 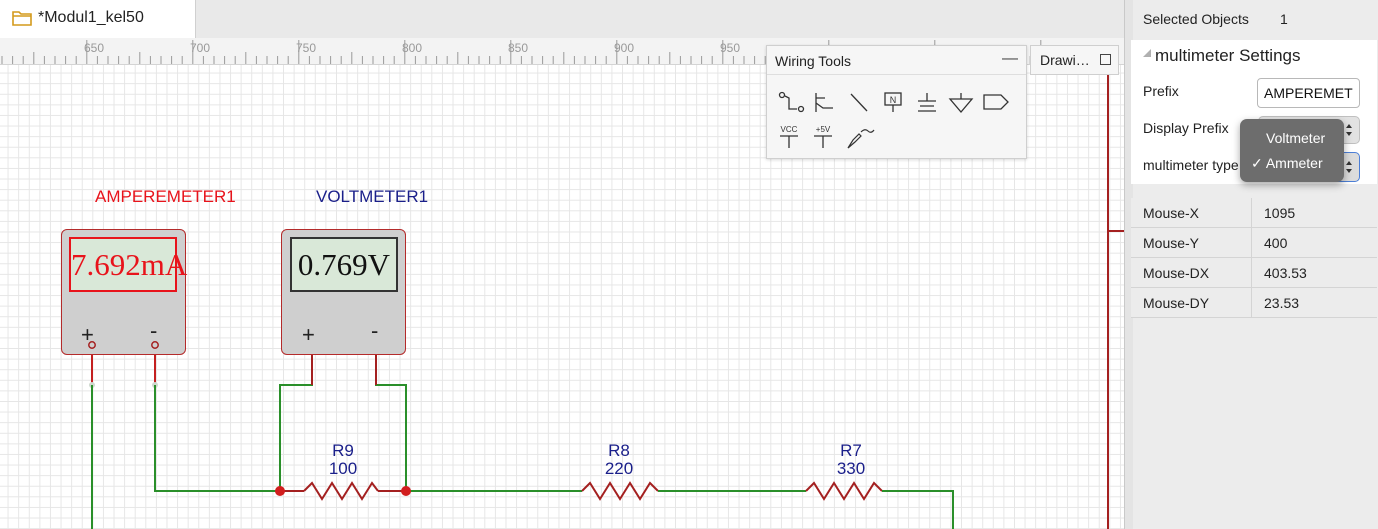 I want to click on voltmeter-display: 0.769V, so click(x=344, y=264).